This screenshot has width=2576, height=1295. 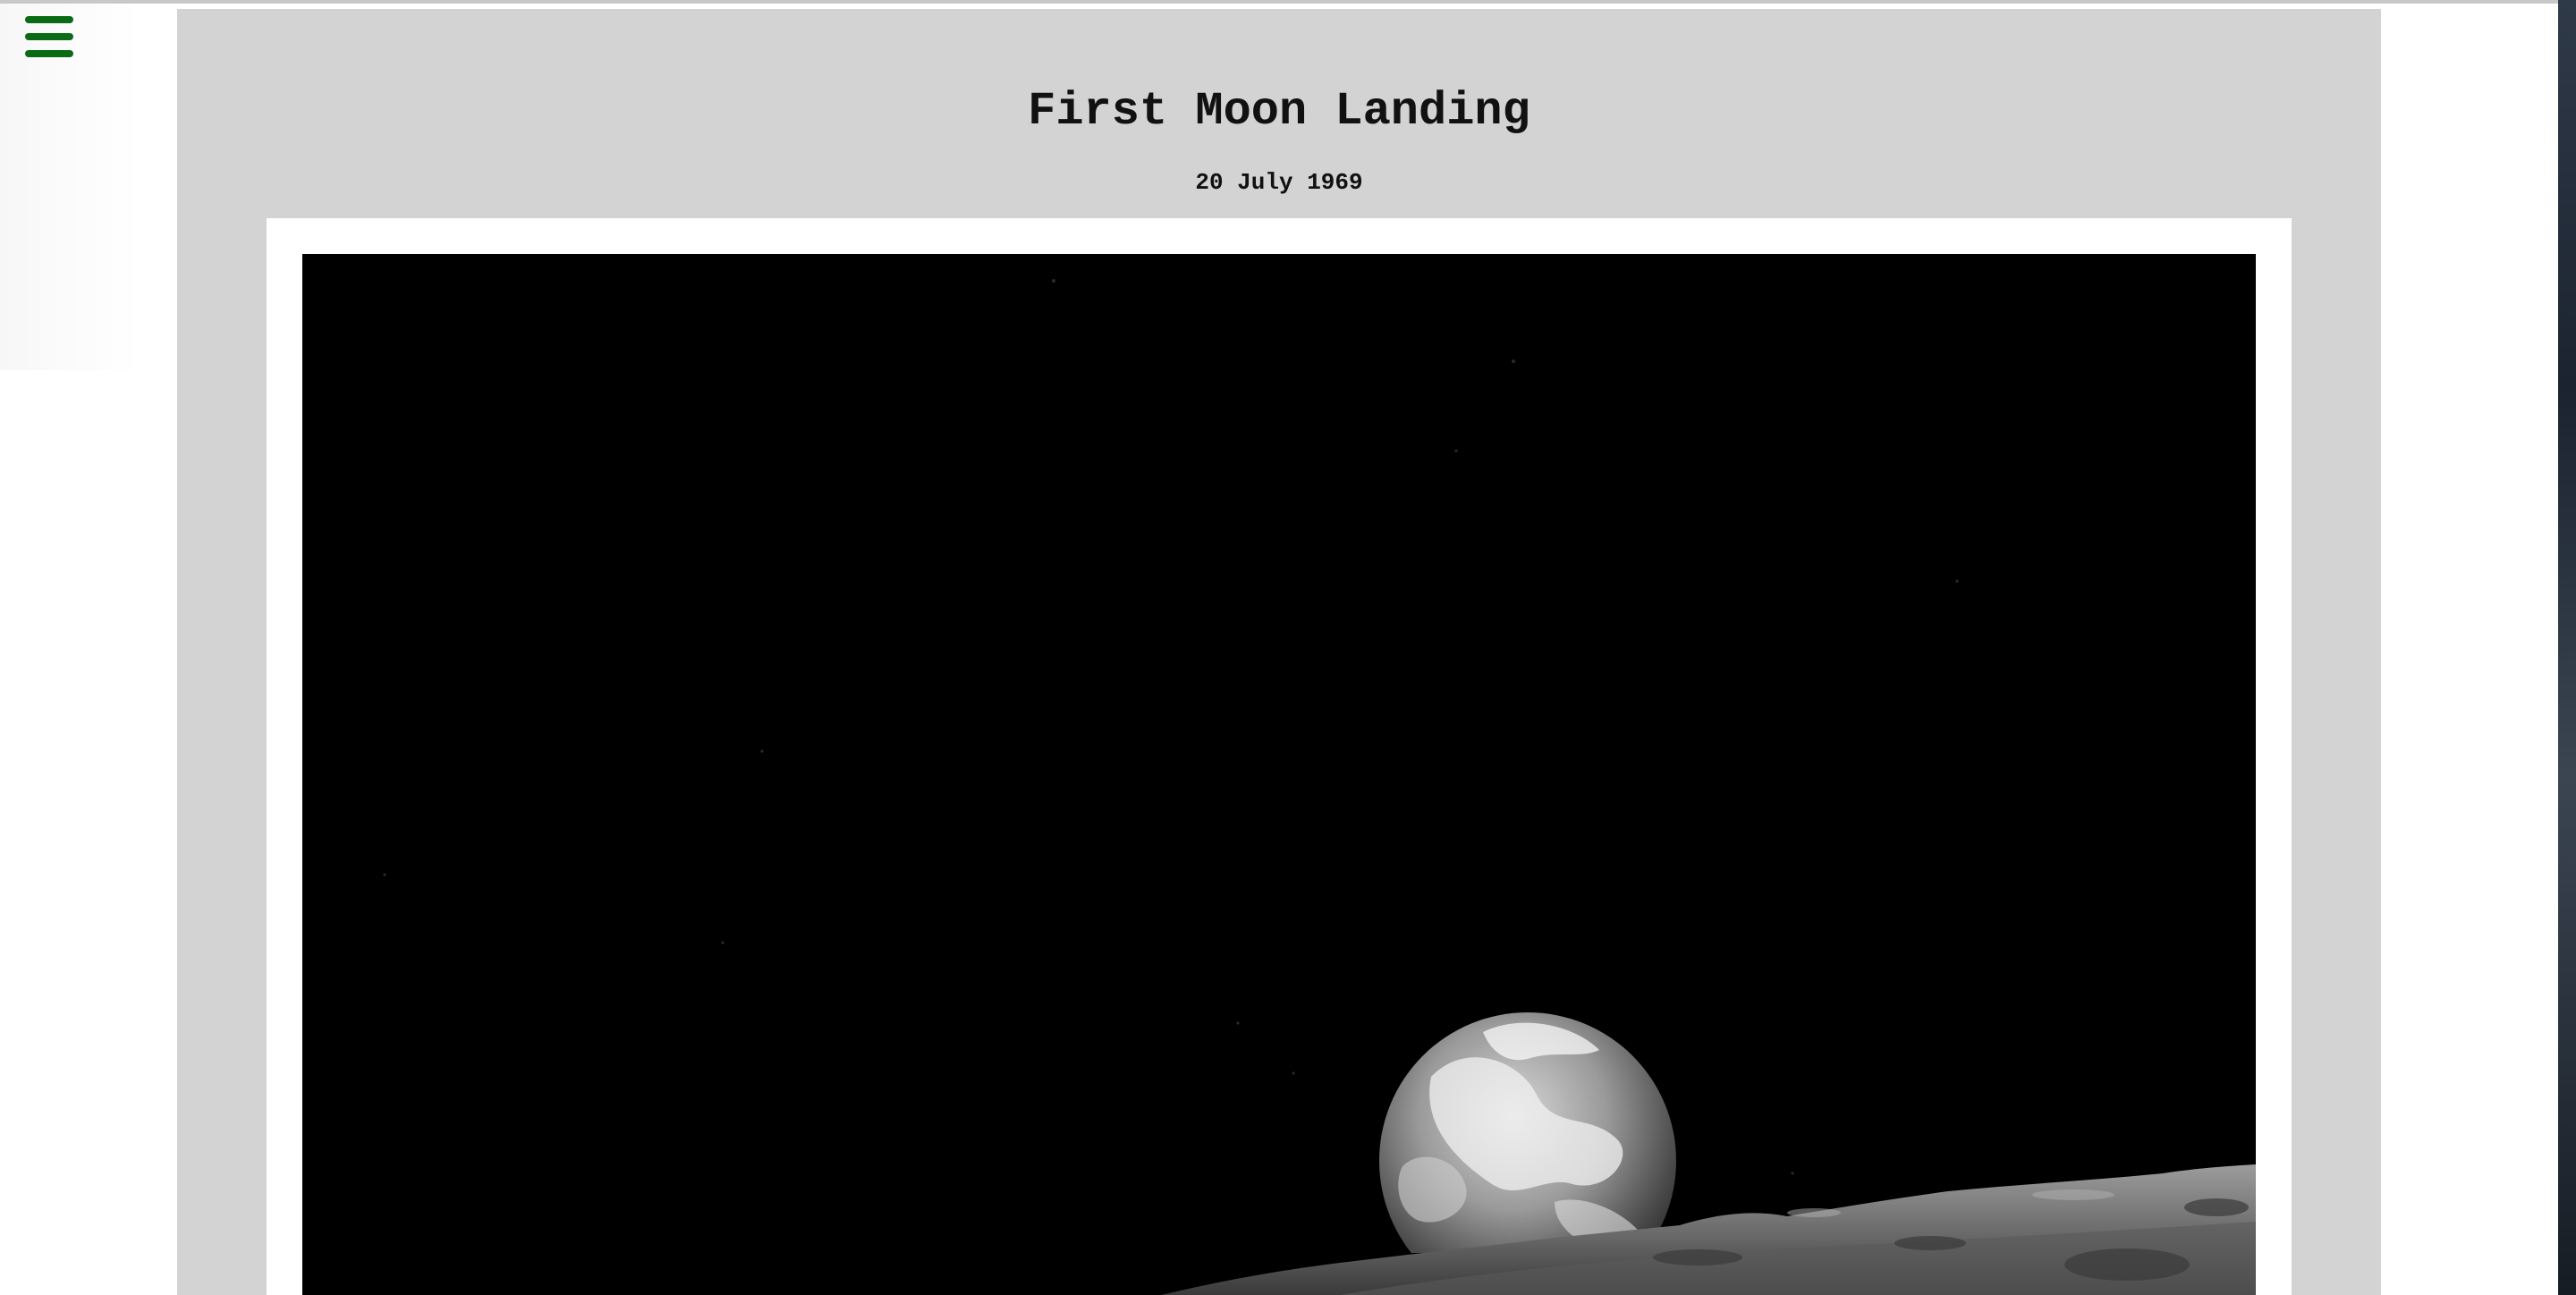 I want to click on article-date: 20 July 1969, so click(x=1279, y=182).